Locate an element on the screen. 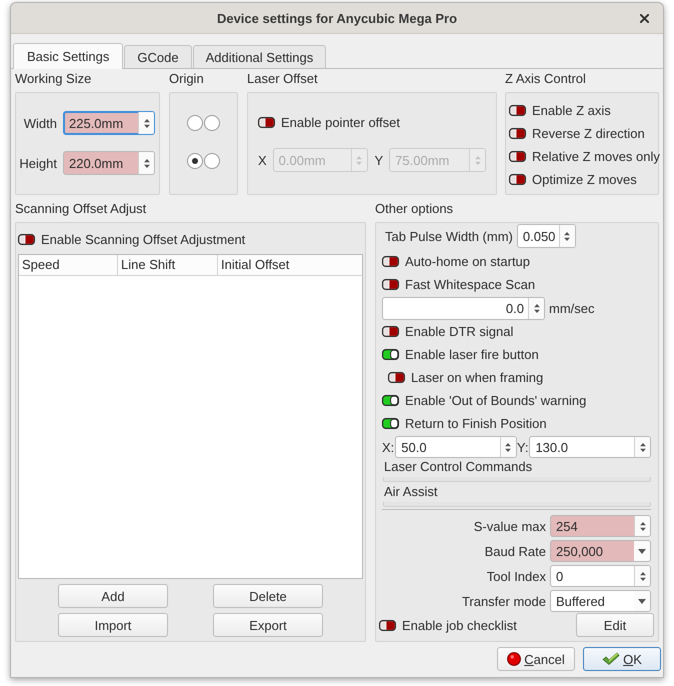 This screenshot has height=686, width=674. toggle-option: Enable DTR signal is located at coordinates (448, 331).